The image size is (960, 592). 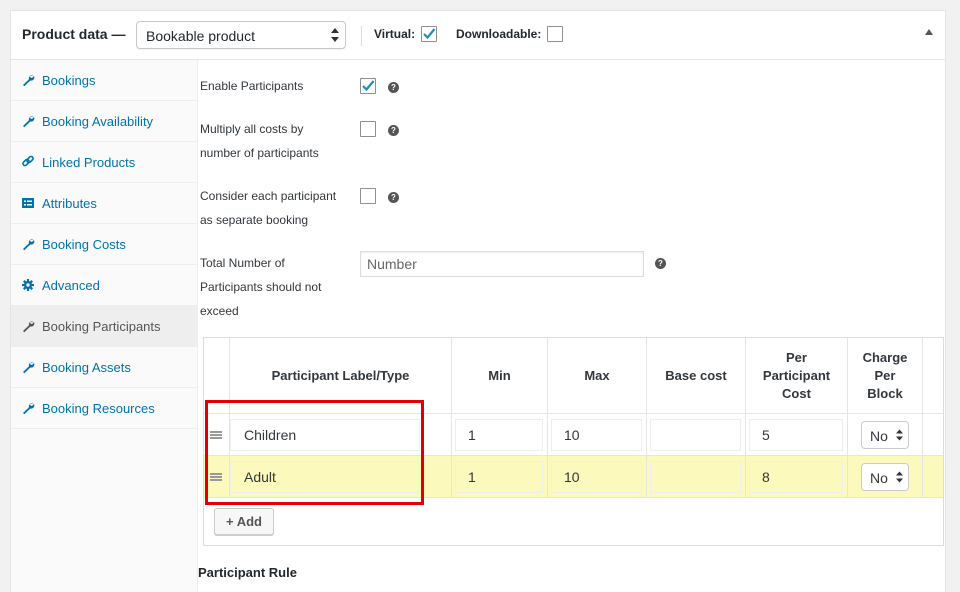 What do you see at coordinates (696, 375) in the screenshot?
I see `header-text: Base cost` at bounding box center [696, 375].